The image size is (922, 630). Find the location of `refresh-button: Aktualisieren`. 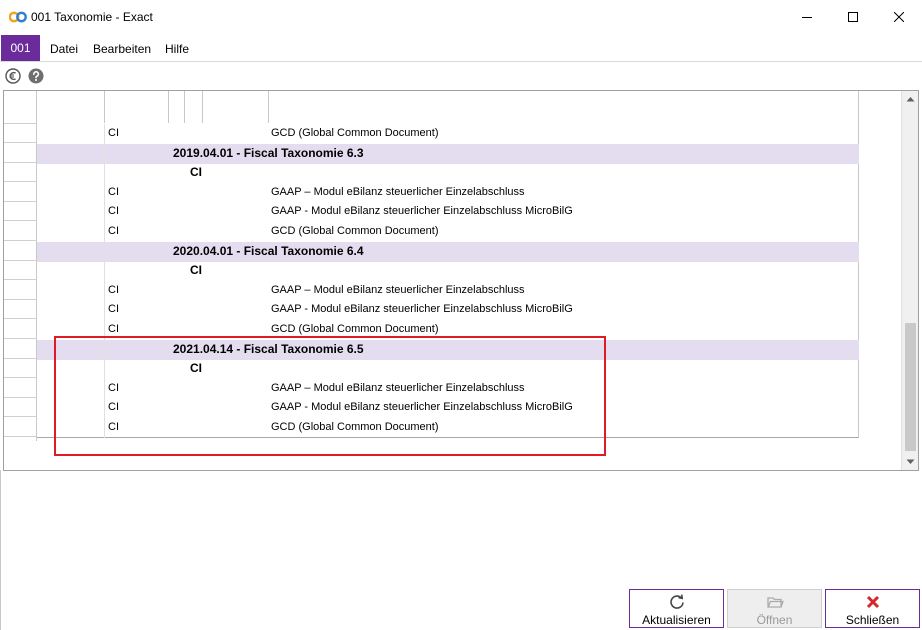

refresh-button: Aktualisieren is located at coordinates (676, 608).